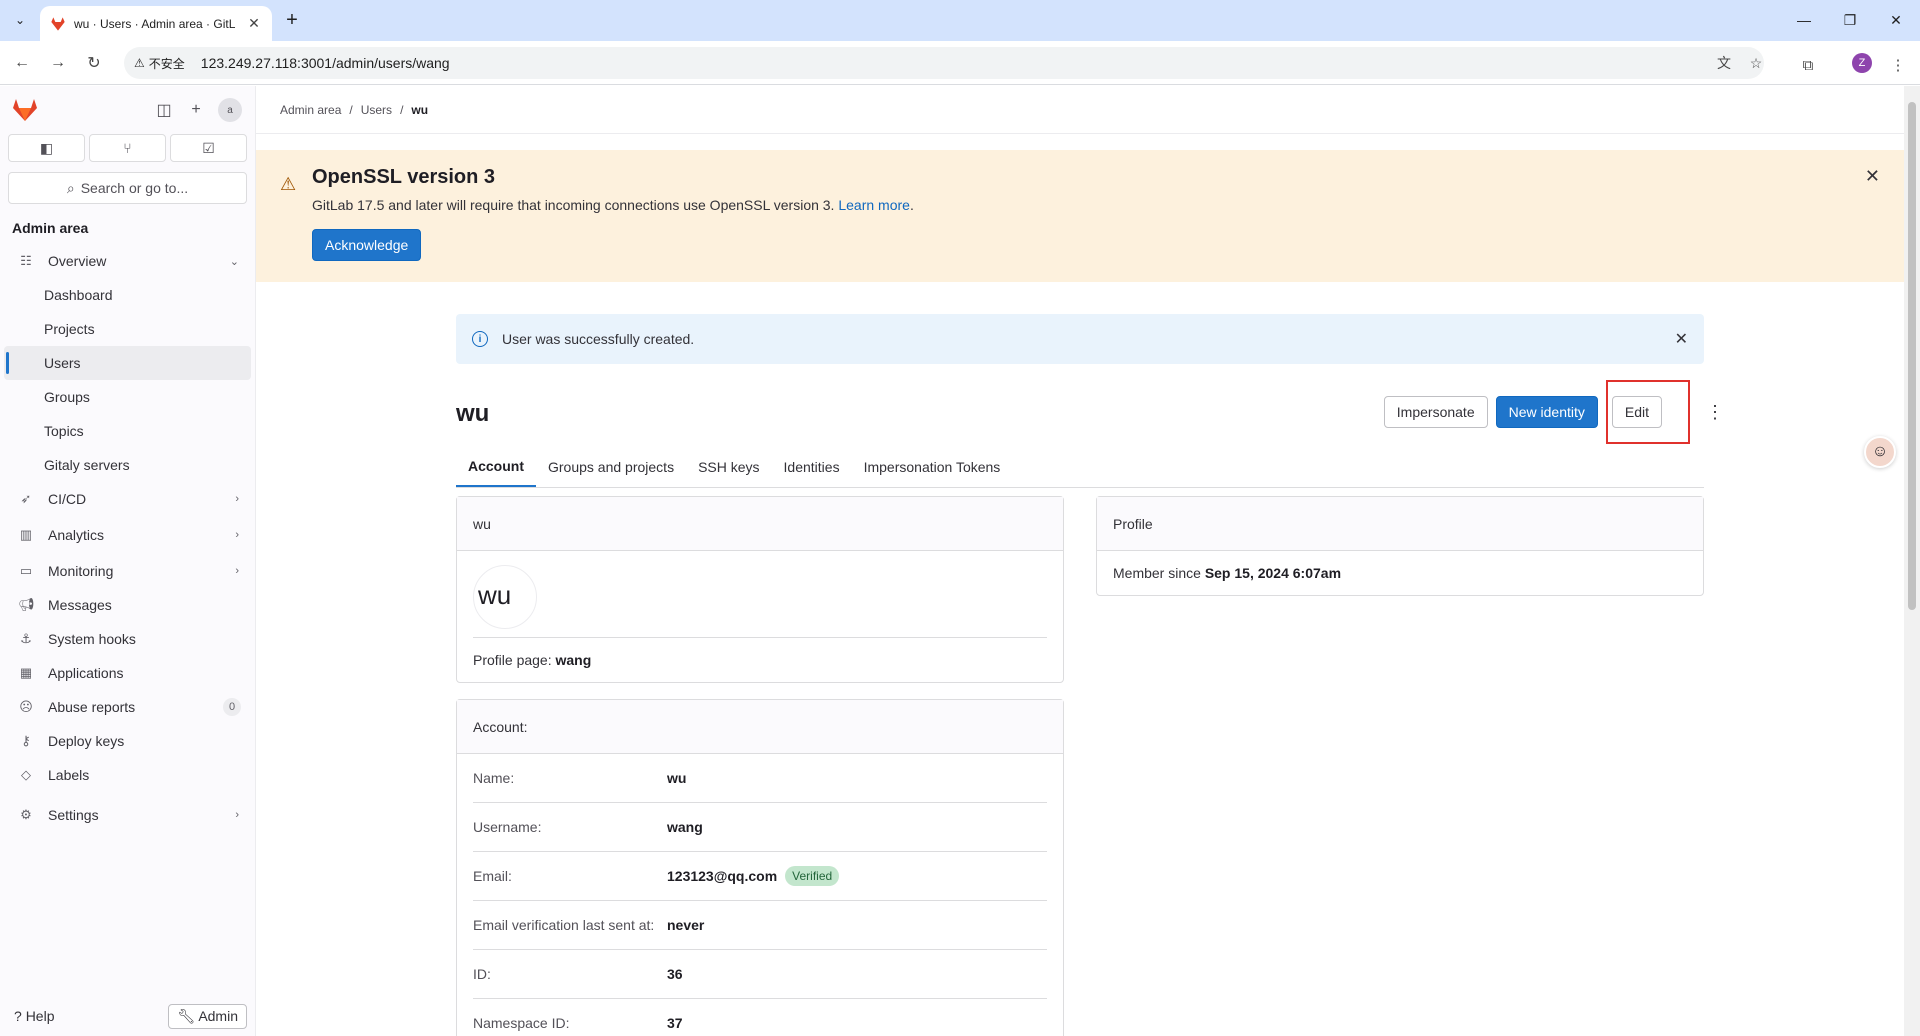  I want to click on merge-requests-icon: ⑂, so click(127, 148).